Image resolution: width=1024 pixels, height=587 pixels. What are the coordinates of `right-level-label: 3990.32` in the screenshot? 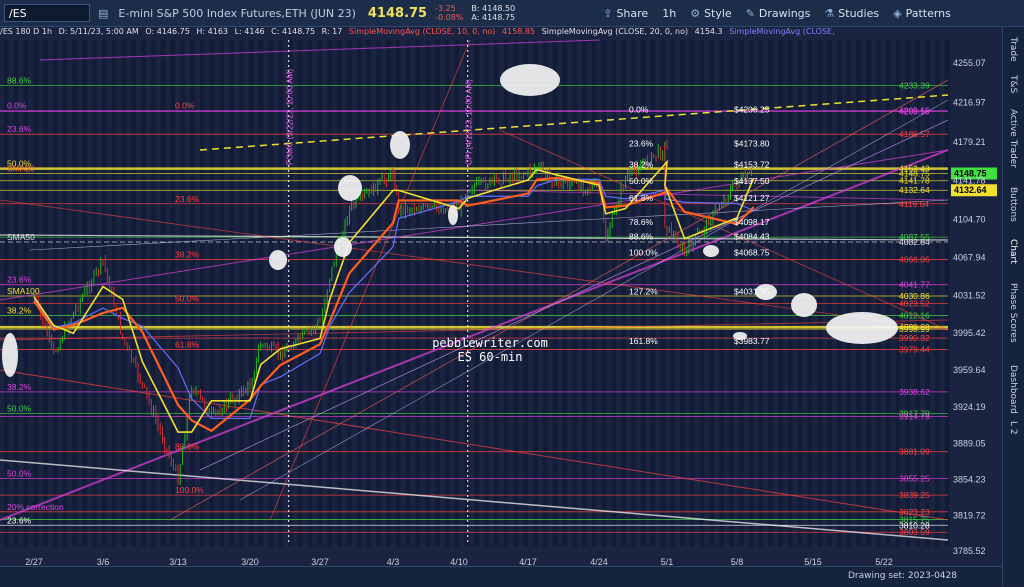 It's located at (914, 338).